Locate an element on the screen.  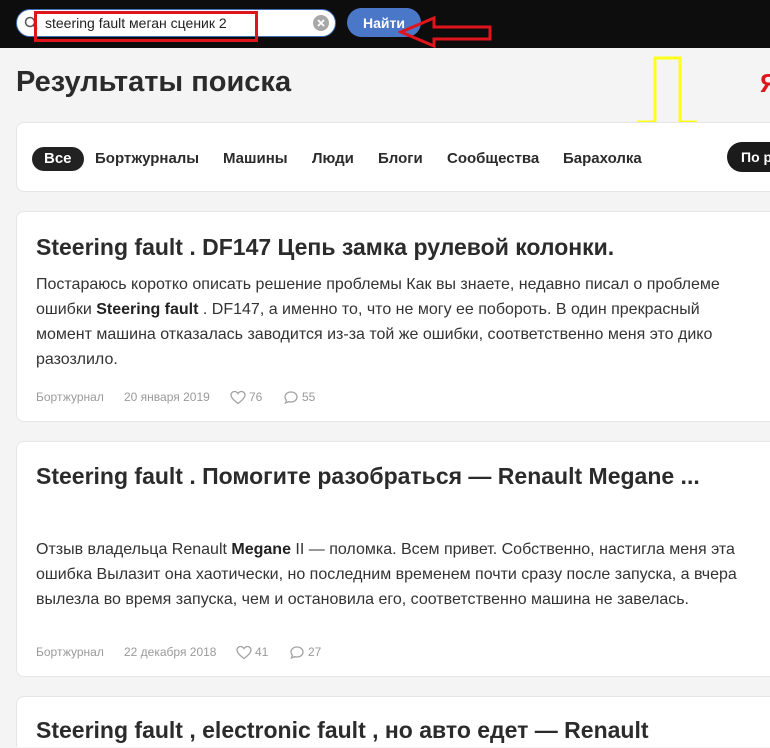
tab-logbooks: Бортжурналы is located at coordinates (147, 159).